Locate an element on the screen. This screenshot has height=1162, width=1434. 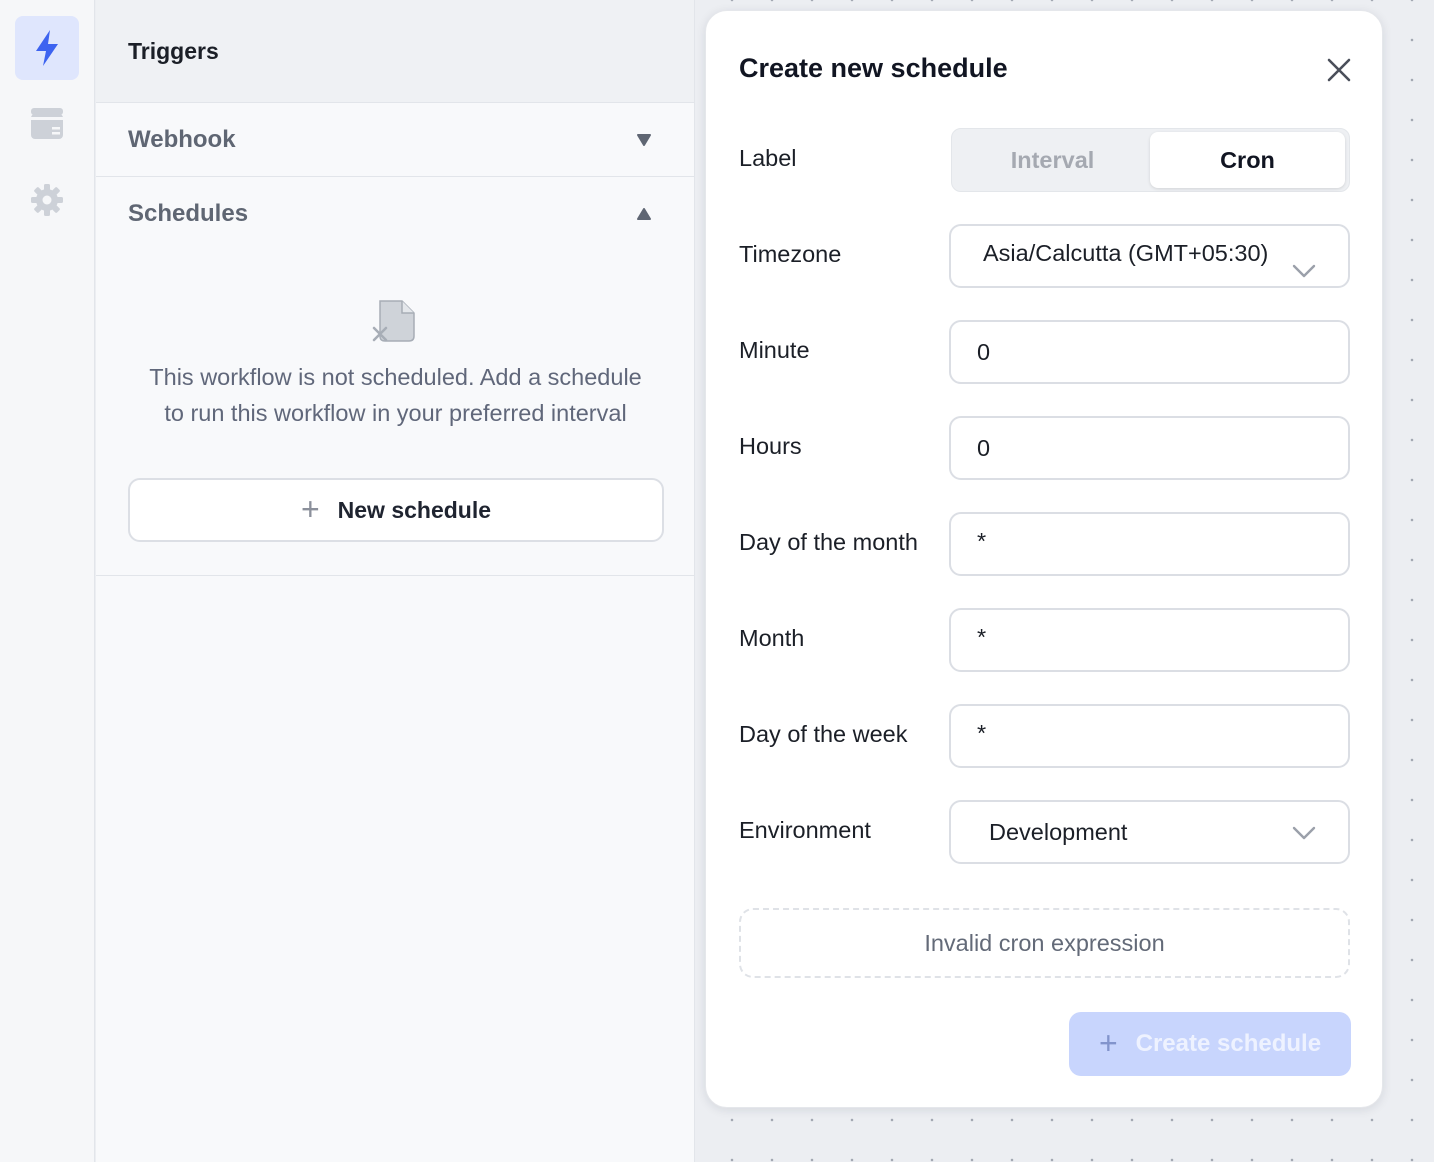
day-of-week-value: * is located at coordinates (982, 732).